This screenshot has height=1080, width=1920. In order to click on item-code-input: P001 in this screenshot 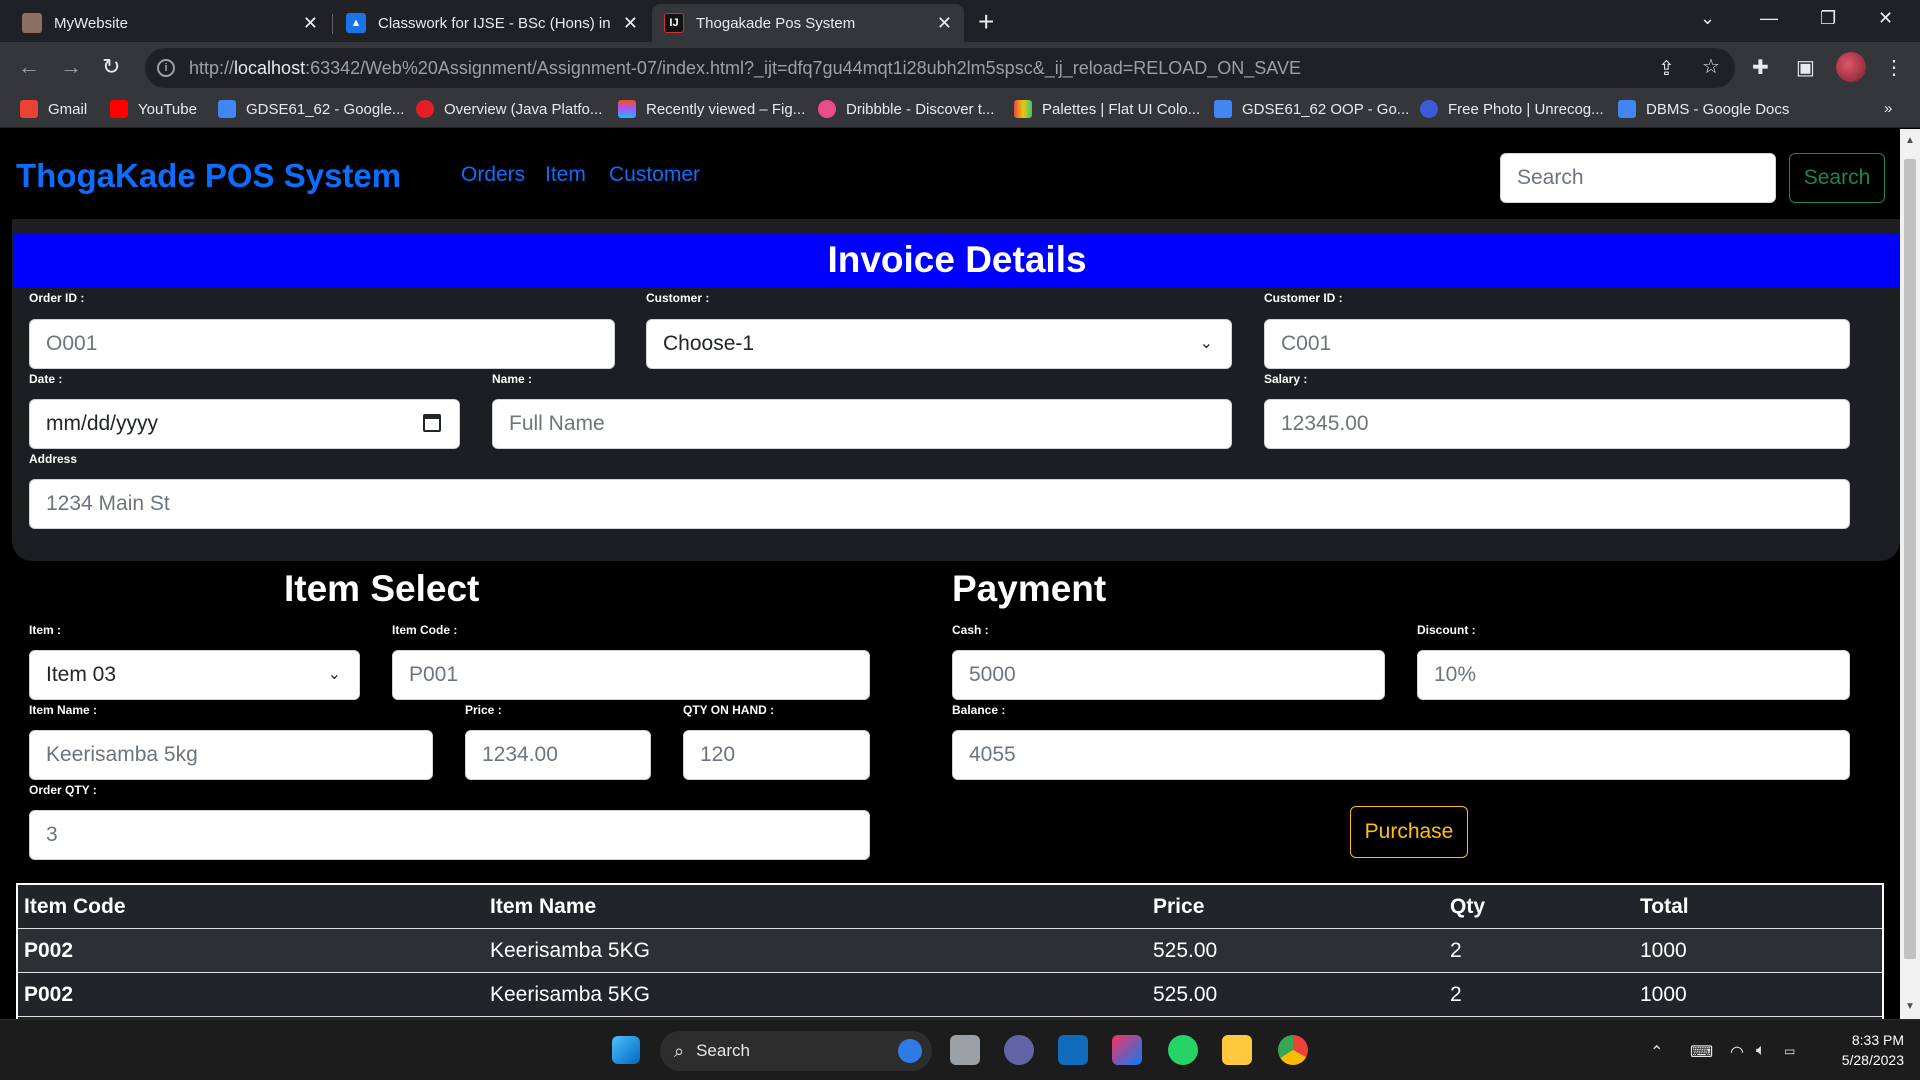, I will do `click(631, 675)`.